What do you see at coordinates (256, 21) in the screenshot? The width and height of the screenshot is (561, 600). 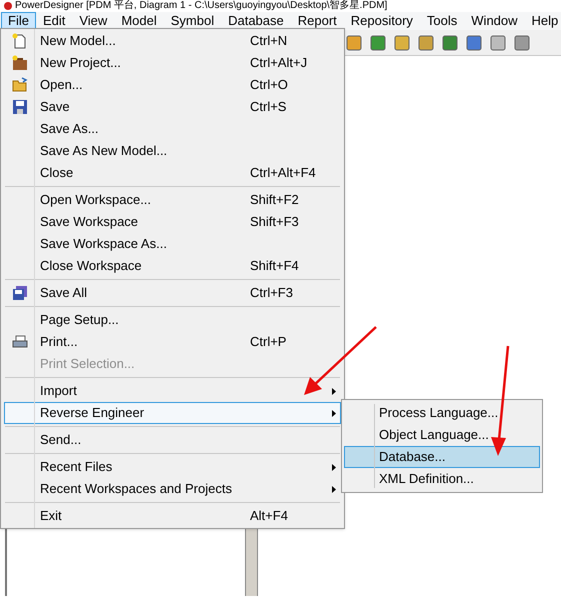 I see `menu-bar-item: Database` at bounding box center [256, 21].